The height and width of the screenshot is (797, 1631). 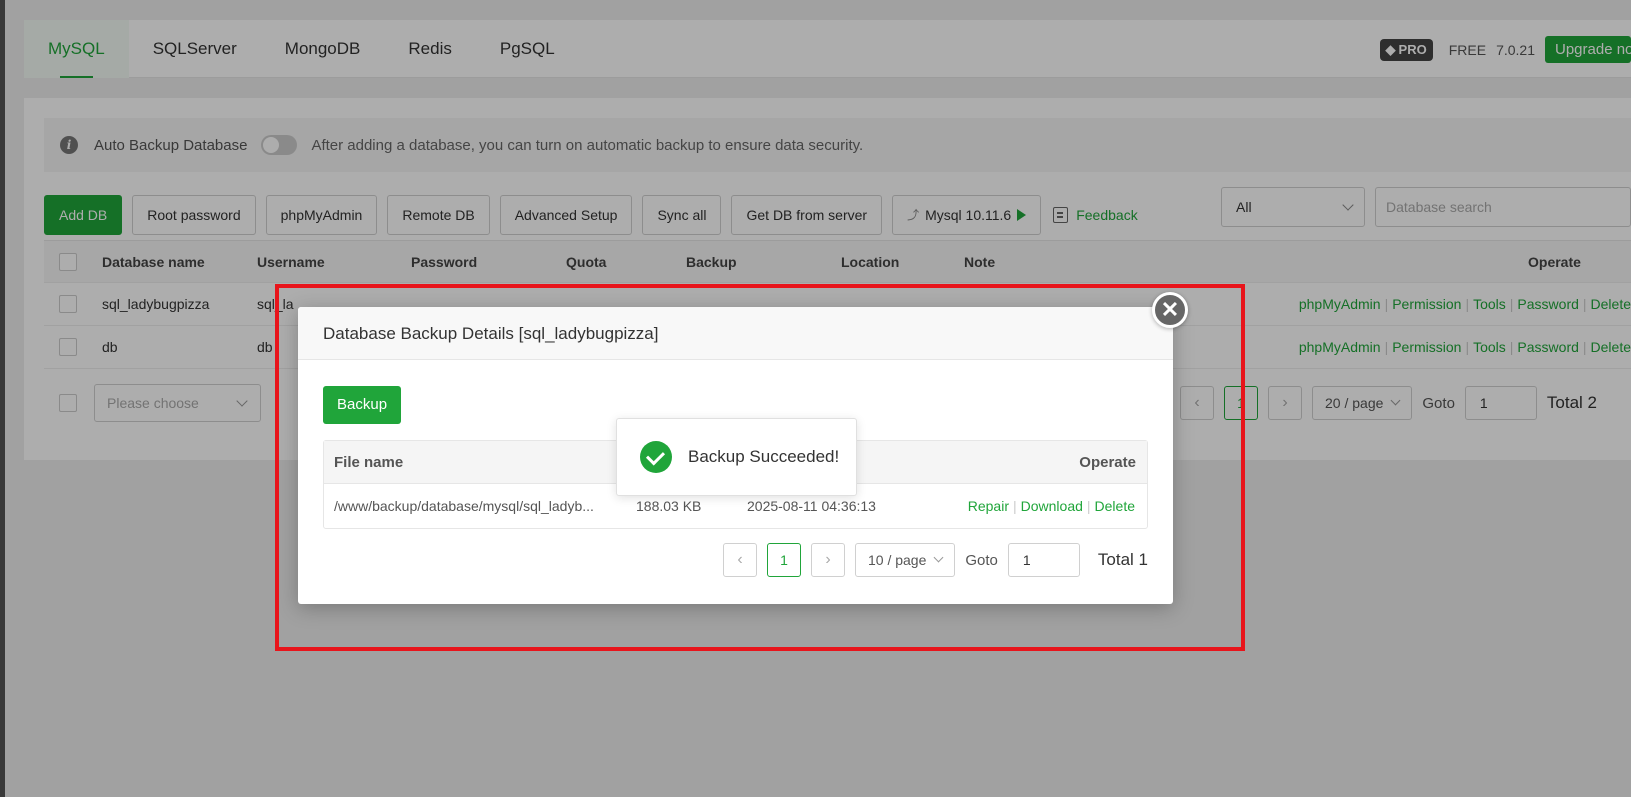 What do you see at coordinates (1170, 310) in the screenshot?
I see `close-icon: ✕` at bounding box center [1170, 310].